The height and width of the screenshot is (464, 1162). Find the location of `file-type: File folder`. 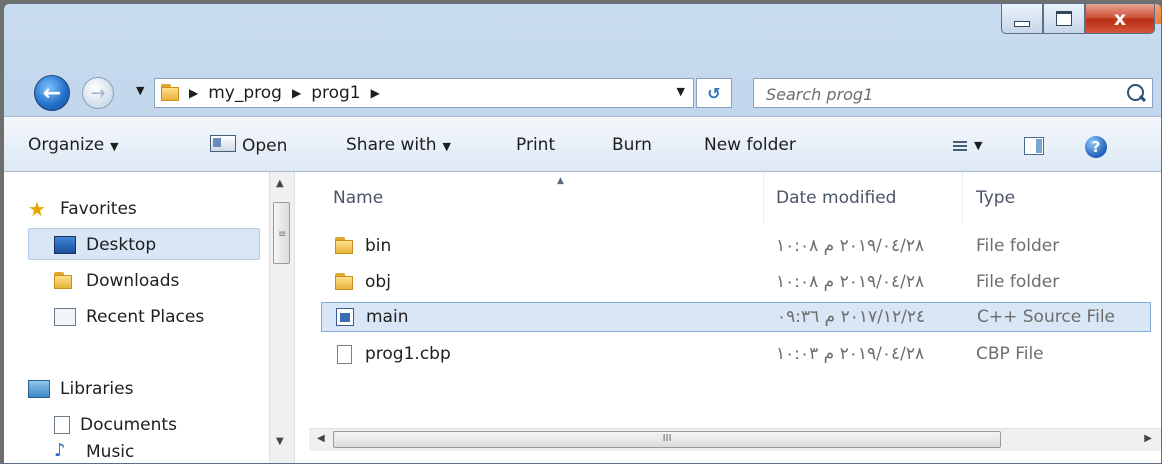

file-type: File folder is located at coordinates (1018, 282).